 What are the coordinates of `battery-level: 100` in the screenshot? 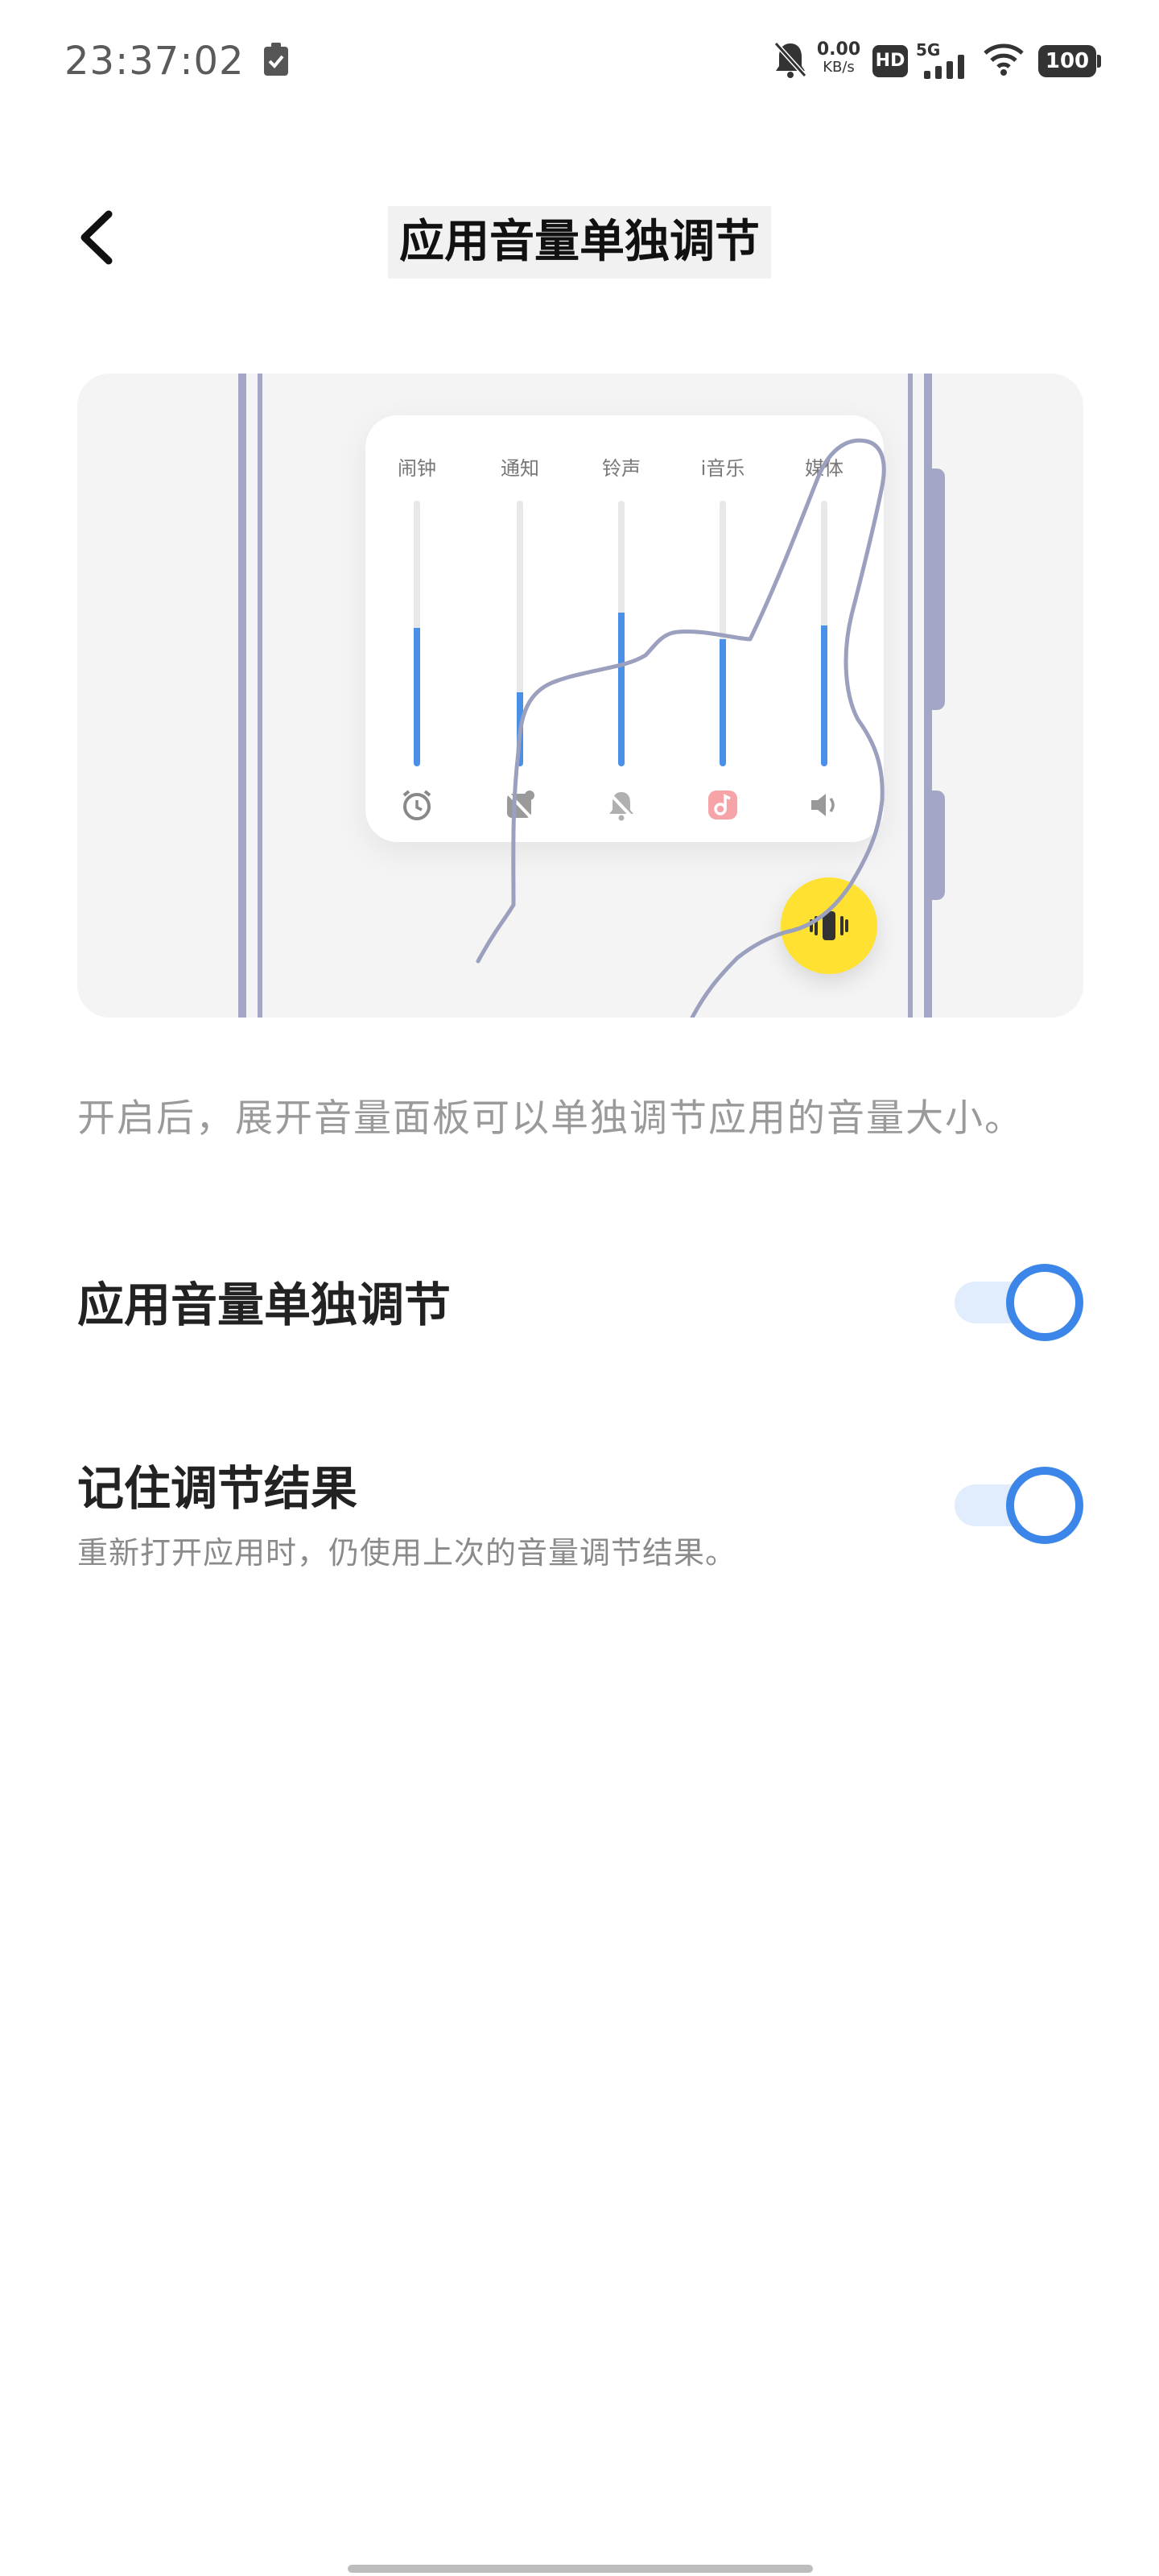 It's located at (1067, 61).